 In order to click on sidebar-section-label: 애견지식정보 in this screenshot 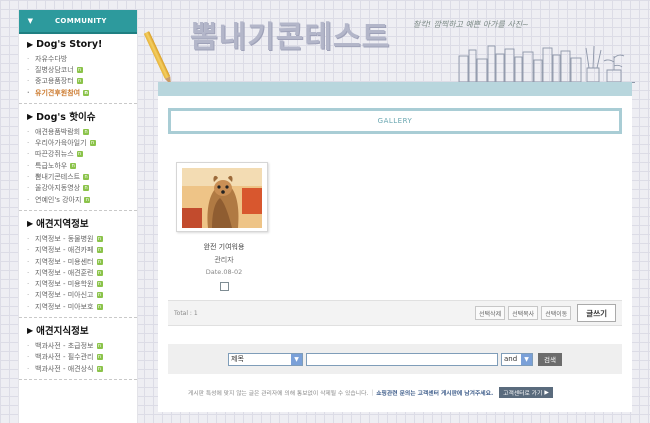, I will do `click(62, 332)`.